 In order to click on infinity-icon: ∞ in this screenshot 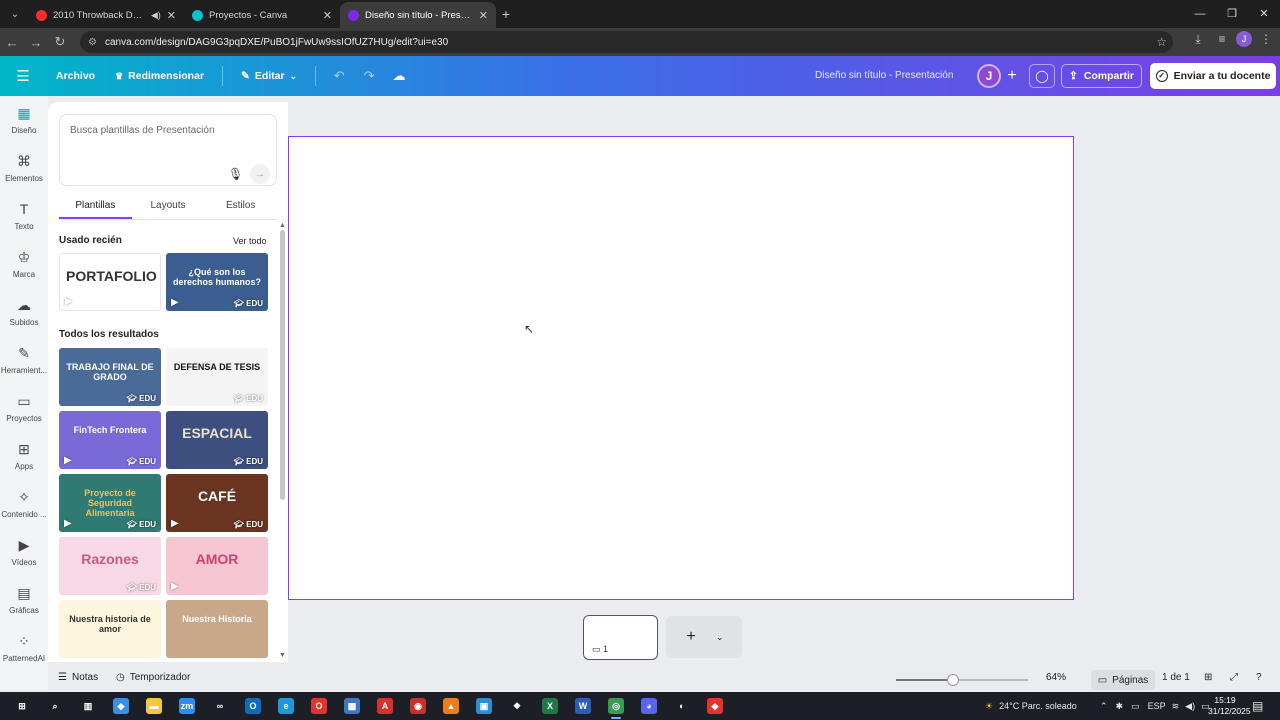, I will do `click(220, 706)`.